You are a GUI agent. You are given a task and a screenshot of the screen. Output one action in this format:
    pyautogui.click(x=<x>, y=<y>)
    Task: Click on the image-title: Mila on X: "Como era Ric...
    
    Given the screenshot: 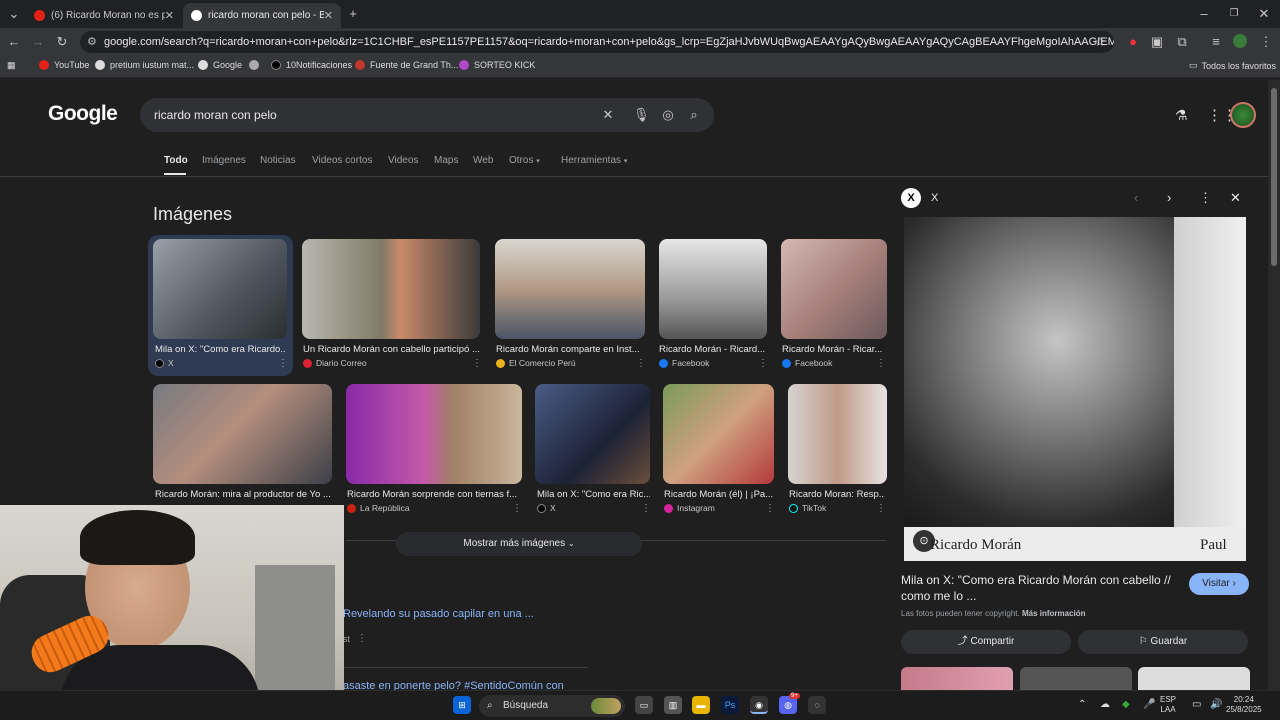 What is the action you would take?
    pyautogui.click(x=593, y=494)
    